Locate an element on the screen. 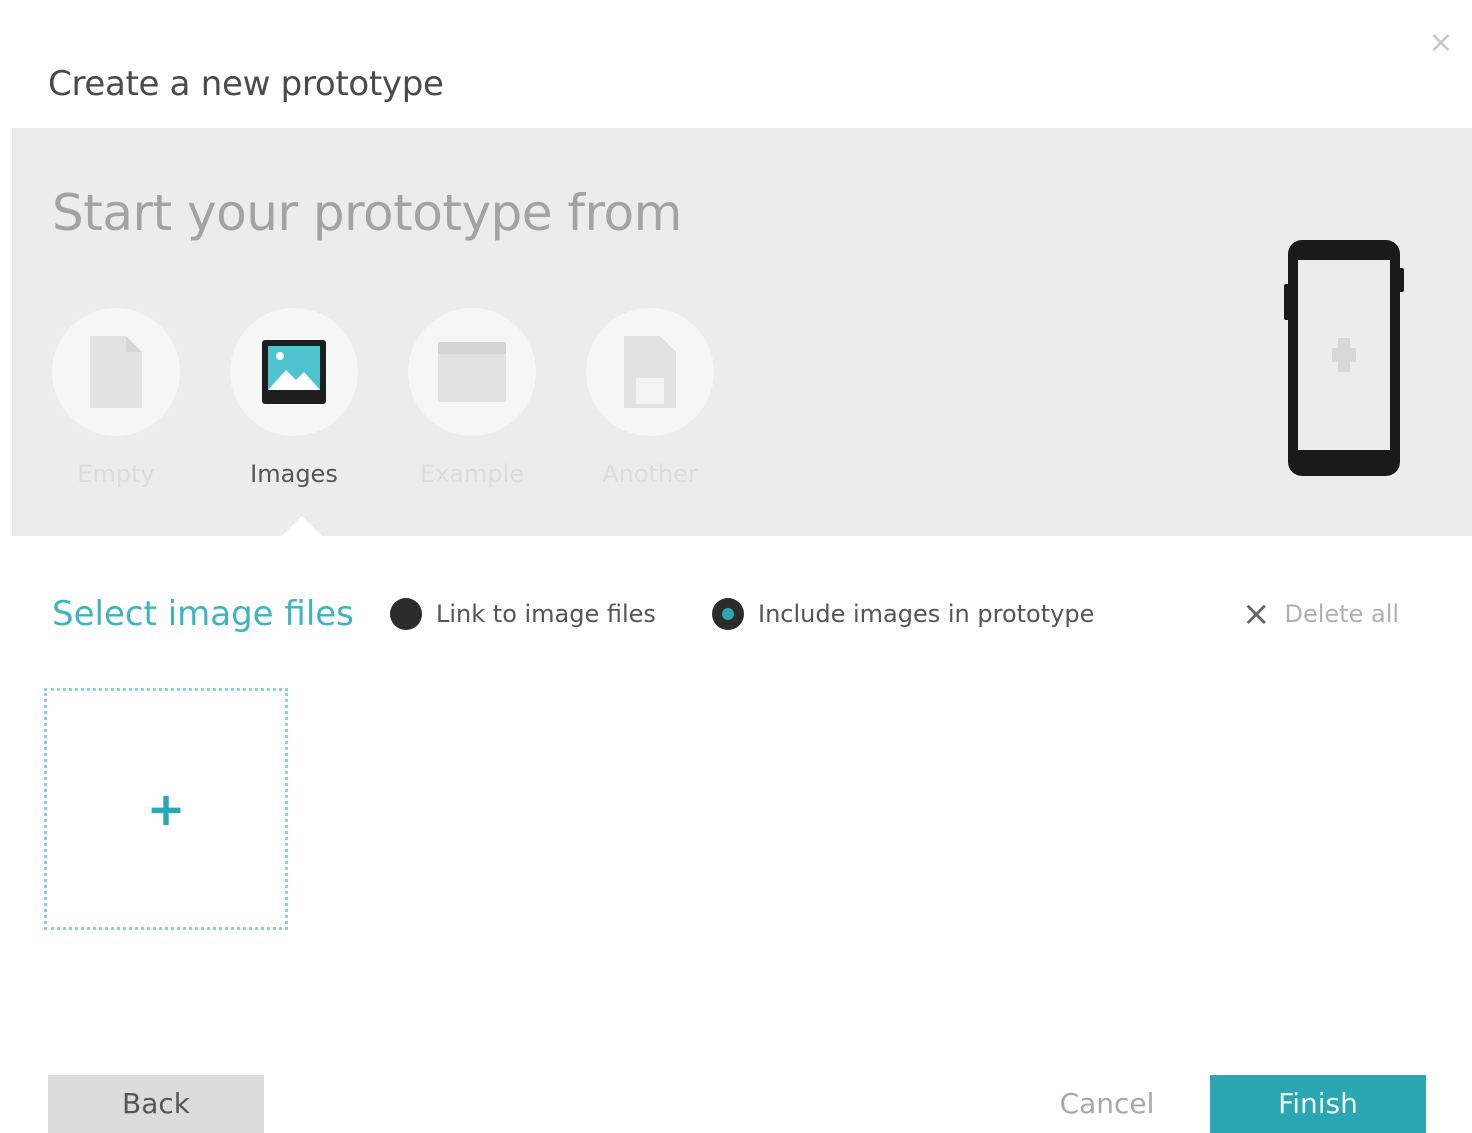  option-empty: Empty is located at coordinates (116, 398).